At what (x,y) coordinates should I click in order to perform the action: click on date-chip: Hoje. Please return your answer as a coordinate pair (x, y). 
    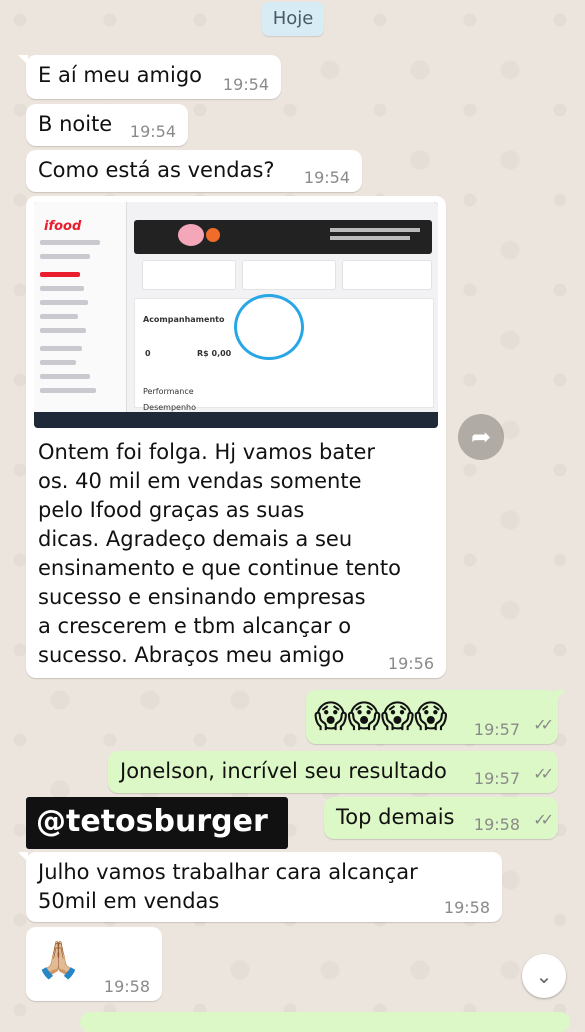
    Looking at the image, I should click on (293, 19).